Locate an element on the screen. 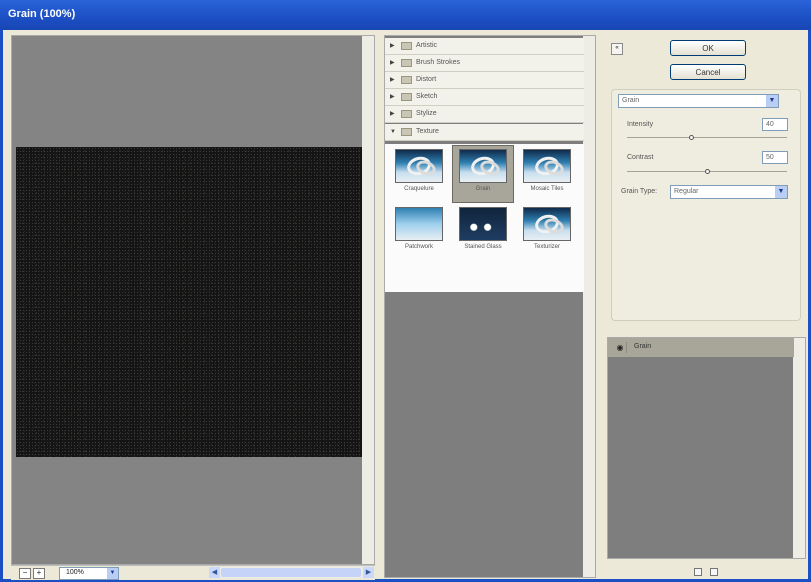 This screenshot has width=811, height=582. zoom-out-button: − is located at coordinates (25, 573).